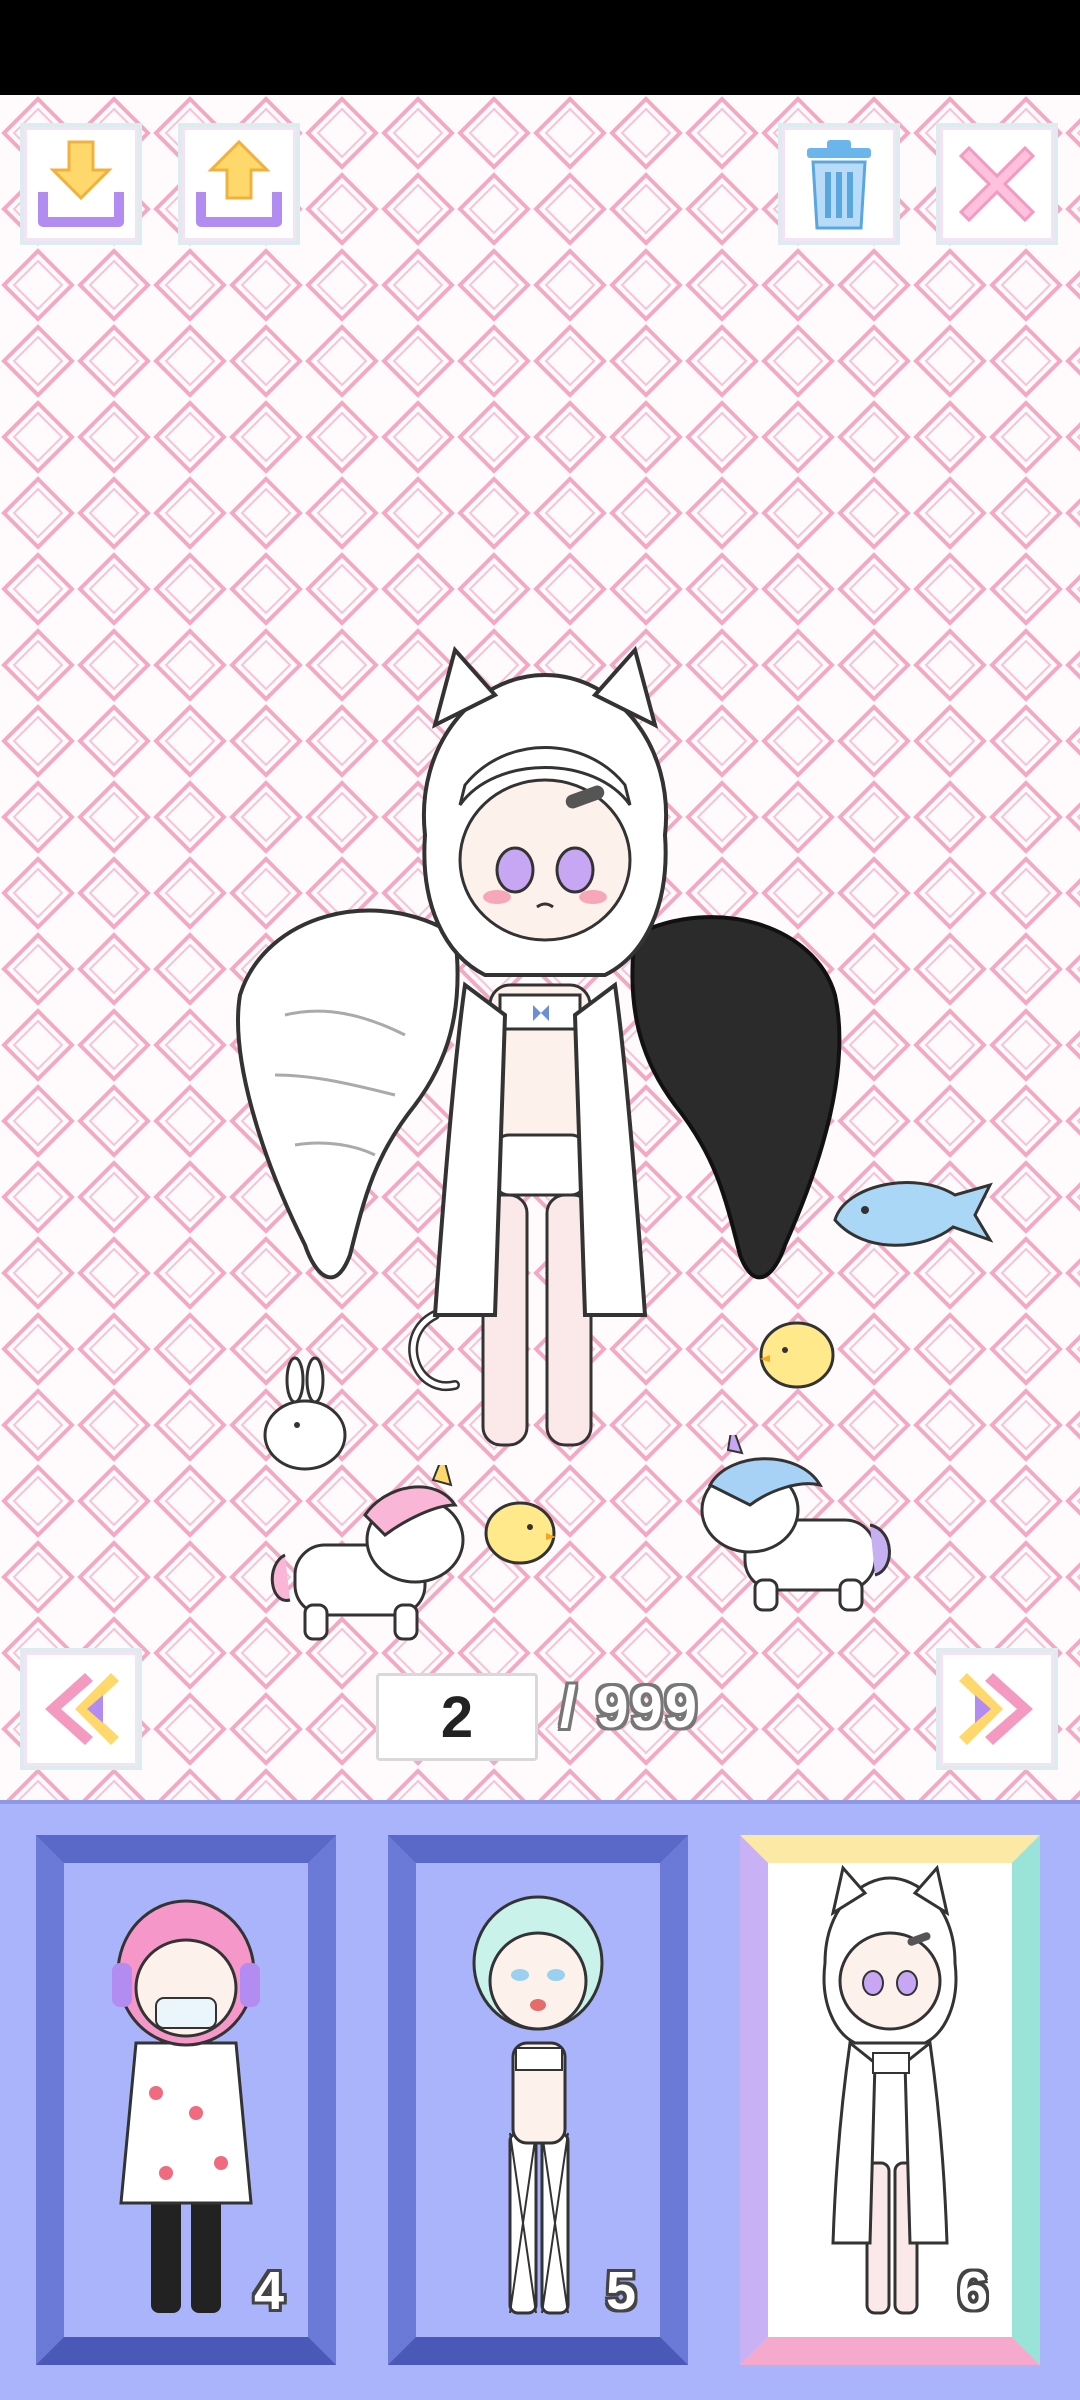  Describe the element at coordinates (629, 1707) in the screenshot. I see `page-total-label: / 999` at that location.